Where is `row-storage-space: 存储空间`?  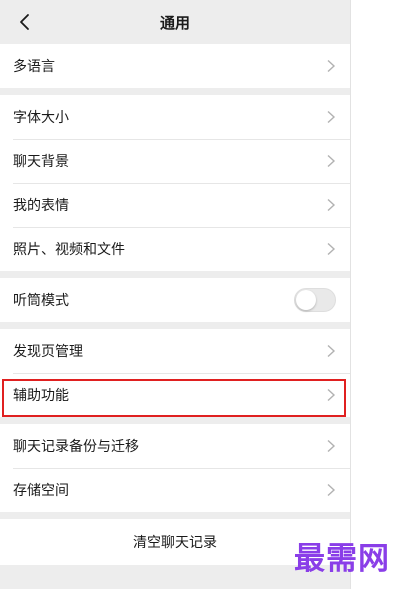 row-storage-space: 存储空间 is located at coordinates (175, 490).